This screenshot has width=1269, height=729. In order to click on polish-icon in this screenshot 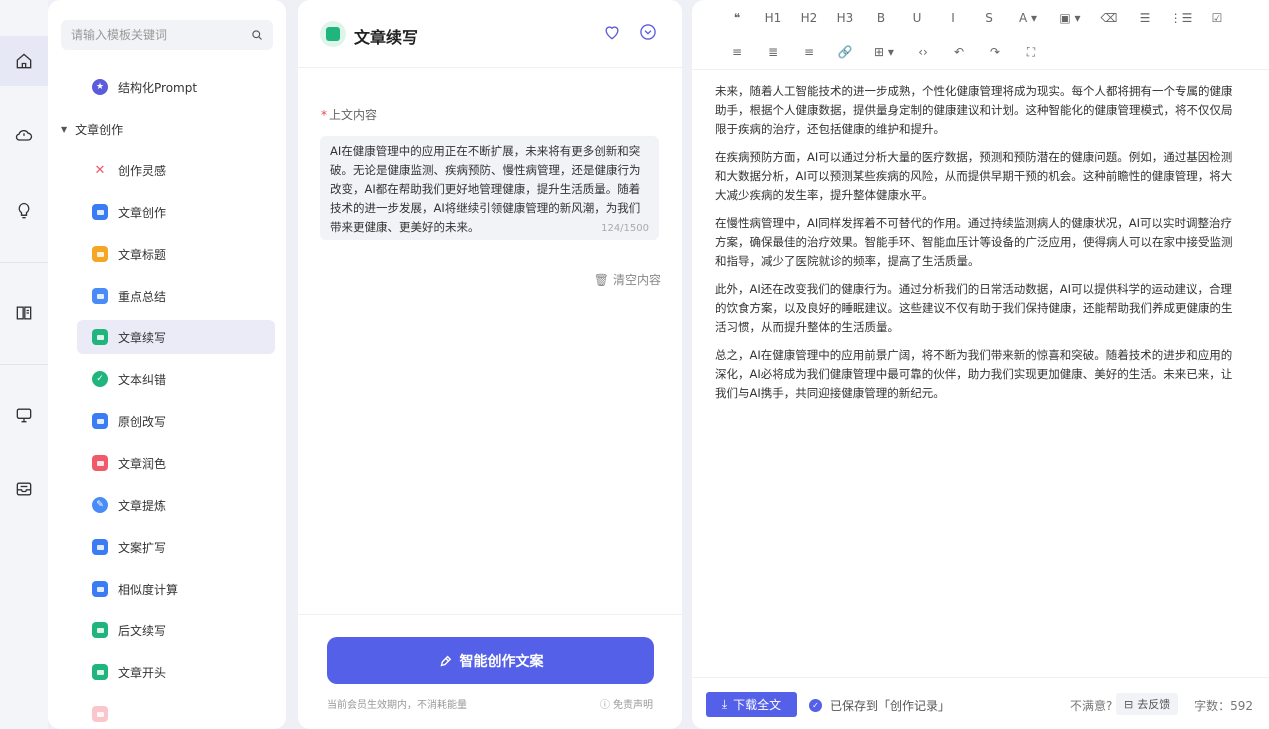, I will do `click(100, 463)`.